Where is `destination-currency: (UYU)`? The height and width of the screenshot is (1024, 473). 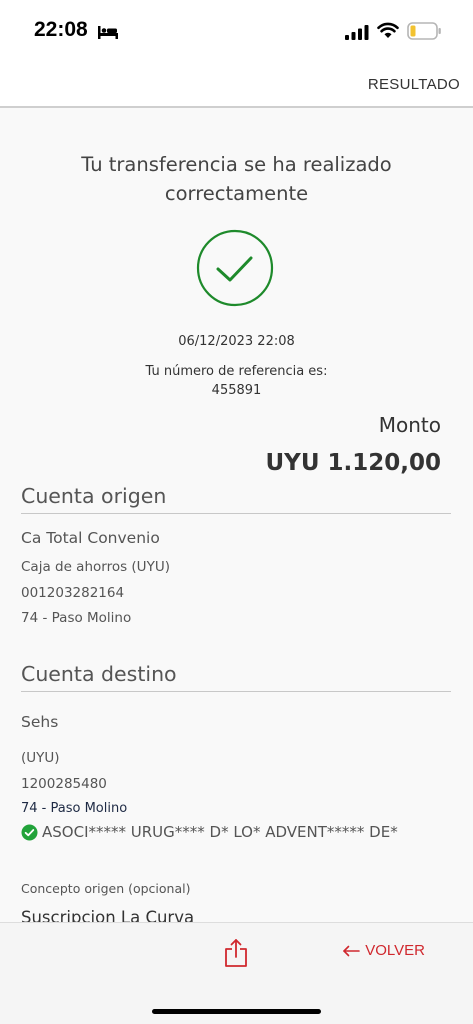 destination-currency: (UYU) is located at coordinates (40, 758).